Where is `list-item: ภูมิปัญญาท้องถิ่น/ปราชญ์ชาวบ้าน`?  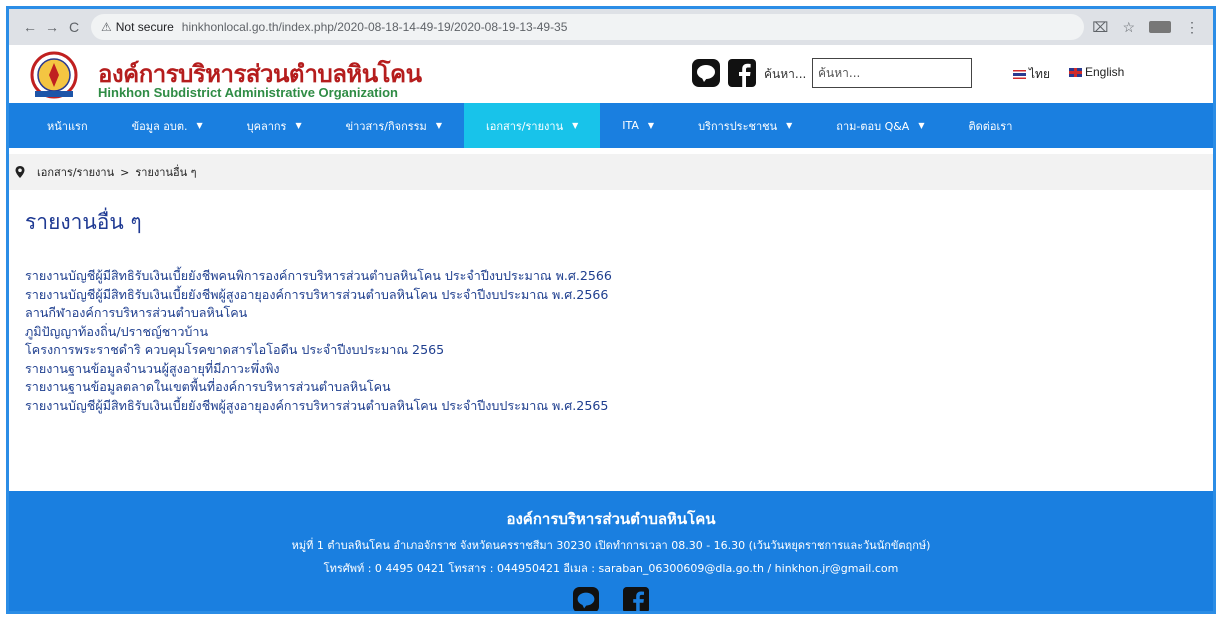 list-item: ภูมิปัญญาท้องถิ่น/ปราชญ์ชาวบ้าน is located at coordinates (619, 332).